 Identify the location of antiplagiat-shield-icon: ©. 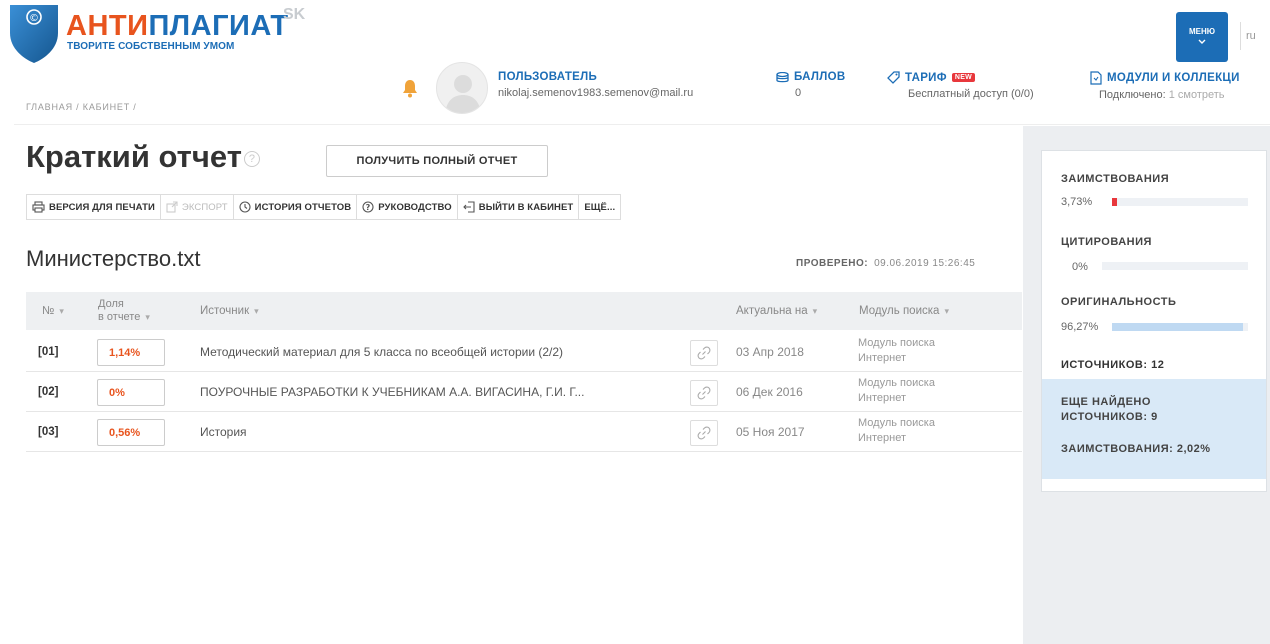
(34, 34).